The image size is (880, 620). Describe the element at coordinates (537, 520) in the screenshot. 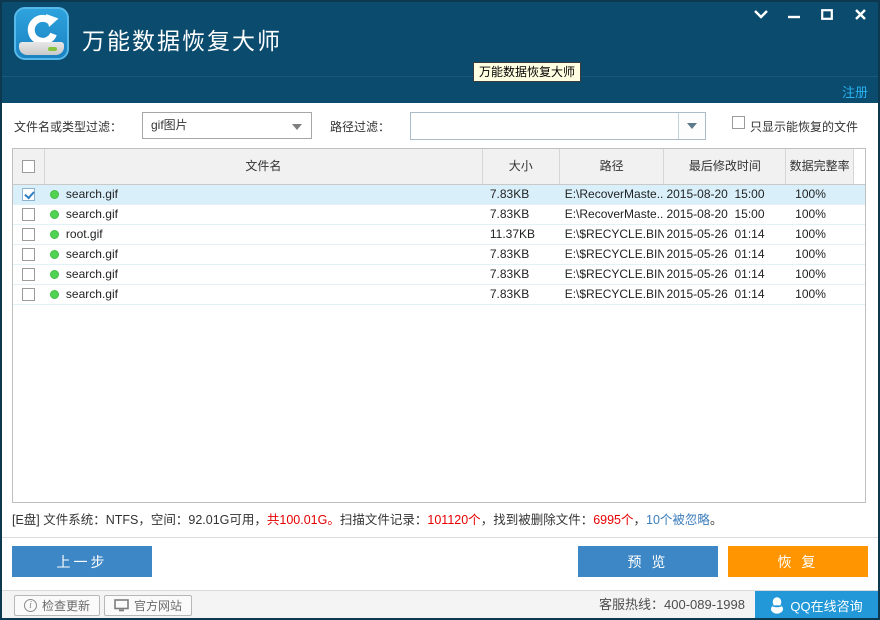

I see `status-segment: ，找到被删除文件：` at that location.